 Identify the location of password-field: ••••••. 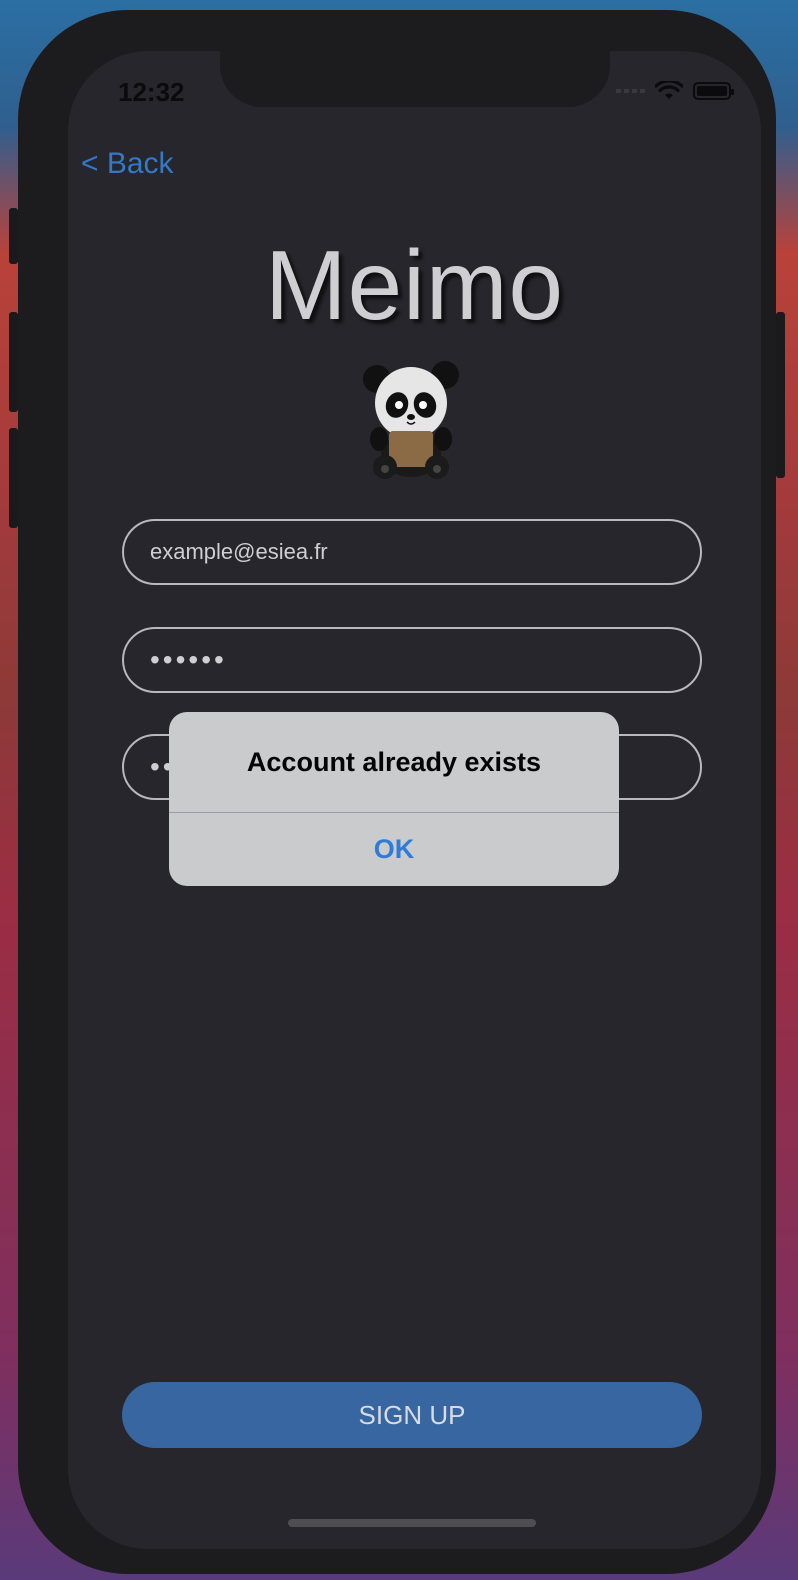
(412, 660).